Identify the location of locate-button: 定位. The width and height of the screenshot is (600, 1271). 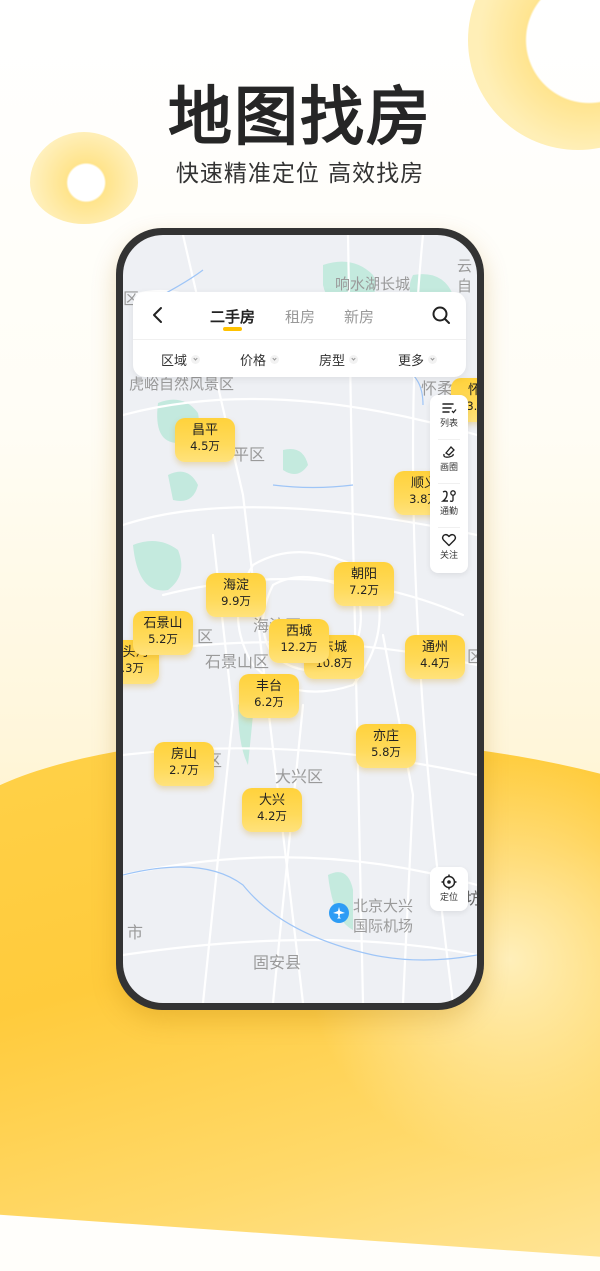
(449, 889).